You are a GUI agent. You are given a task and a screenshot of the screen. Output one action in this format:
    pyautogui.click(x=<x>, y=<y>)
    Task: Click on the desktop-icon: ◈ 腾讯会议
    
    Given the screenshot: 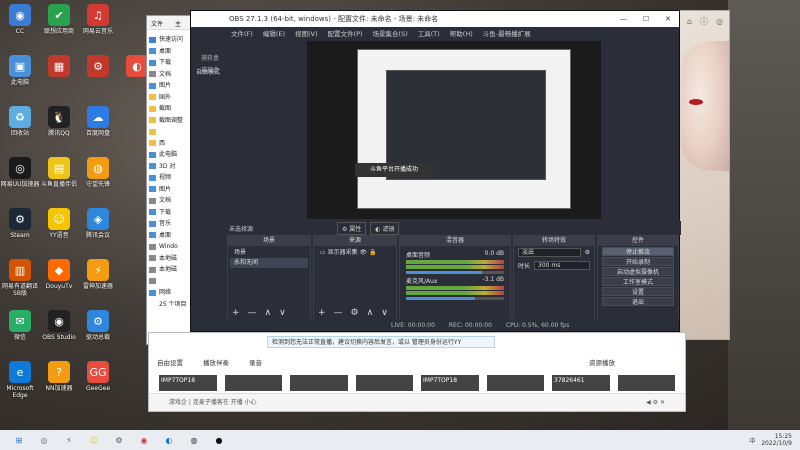 What is the action you would take?
    pyautogui.click(x=98, y=223)
    